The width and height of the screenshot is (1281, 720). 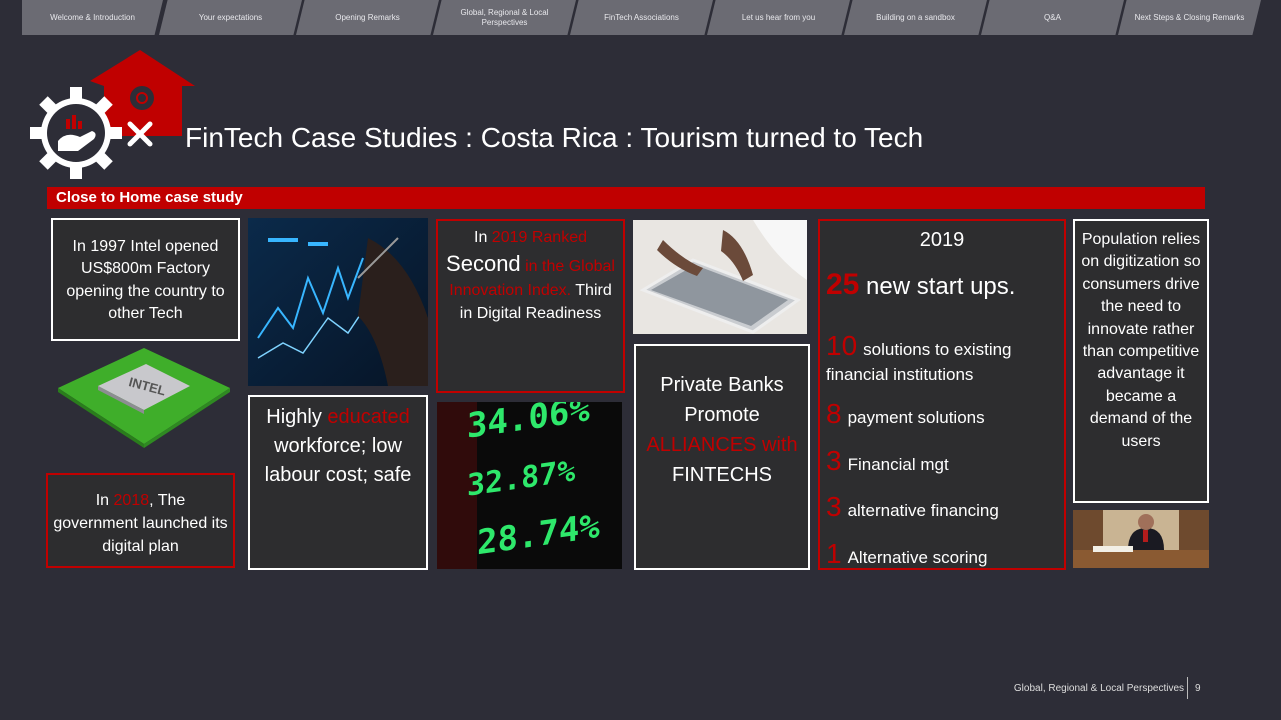 I want to click on tab-welcome: Welcome & Introduction, so click(x=92, y=17).